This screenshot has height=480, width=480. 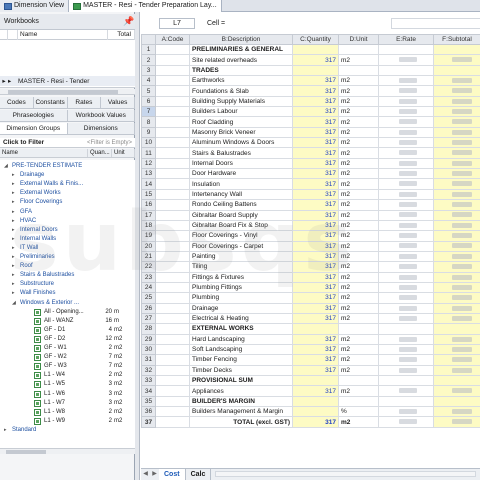 I want to click on cell-description: Insulation, so click(x=241, y=184).